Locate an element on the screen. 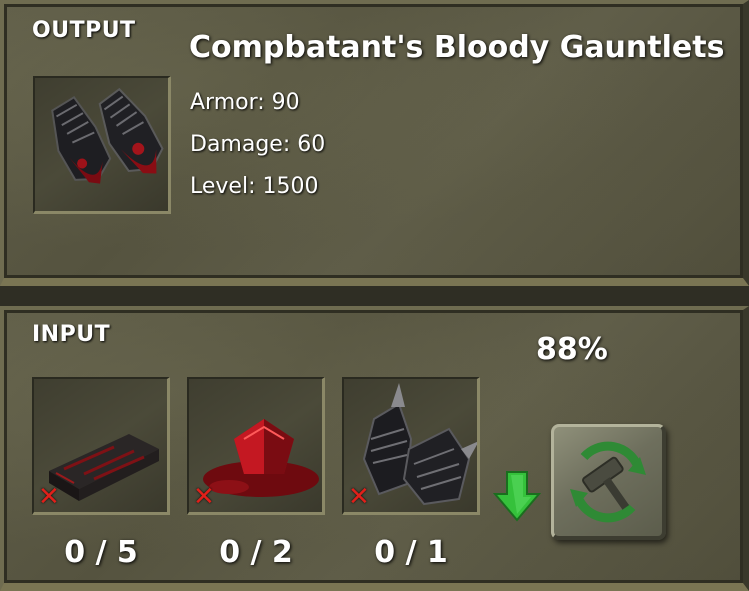 This screenshot has height=591, width=749. ingredient-slot-3: ✕ is located at coordinates (411, 446).